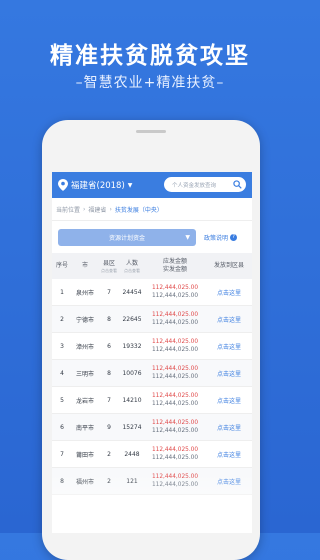 This screenshot has width=320, height=560. What do you see at coordinates (132, 319) in the screenshot?
I see `row-people-count: 22645` at bounding box center [132, 319].